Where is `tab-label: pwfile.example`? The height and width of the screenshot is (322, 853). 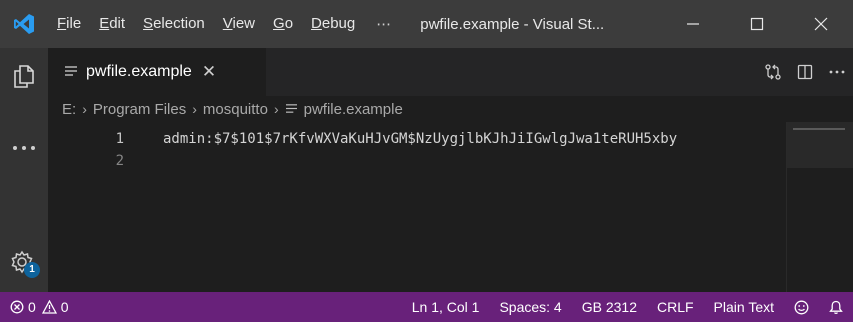
tab-label: pwfile.example is located at coordinates (139, 71).